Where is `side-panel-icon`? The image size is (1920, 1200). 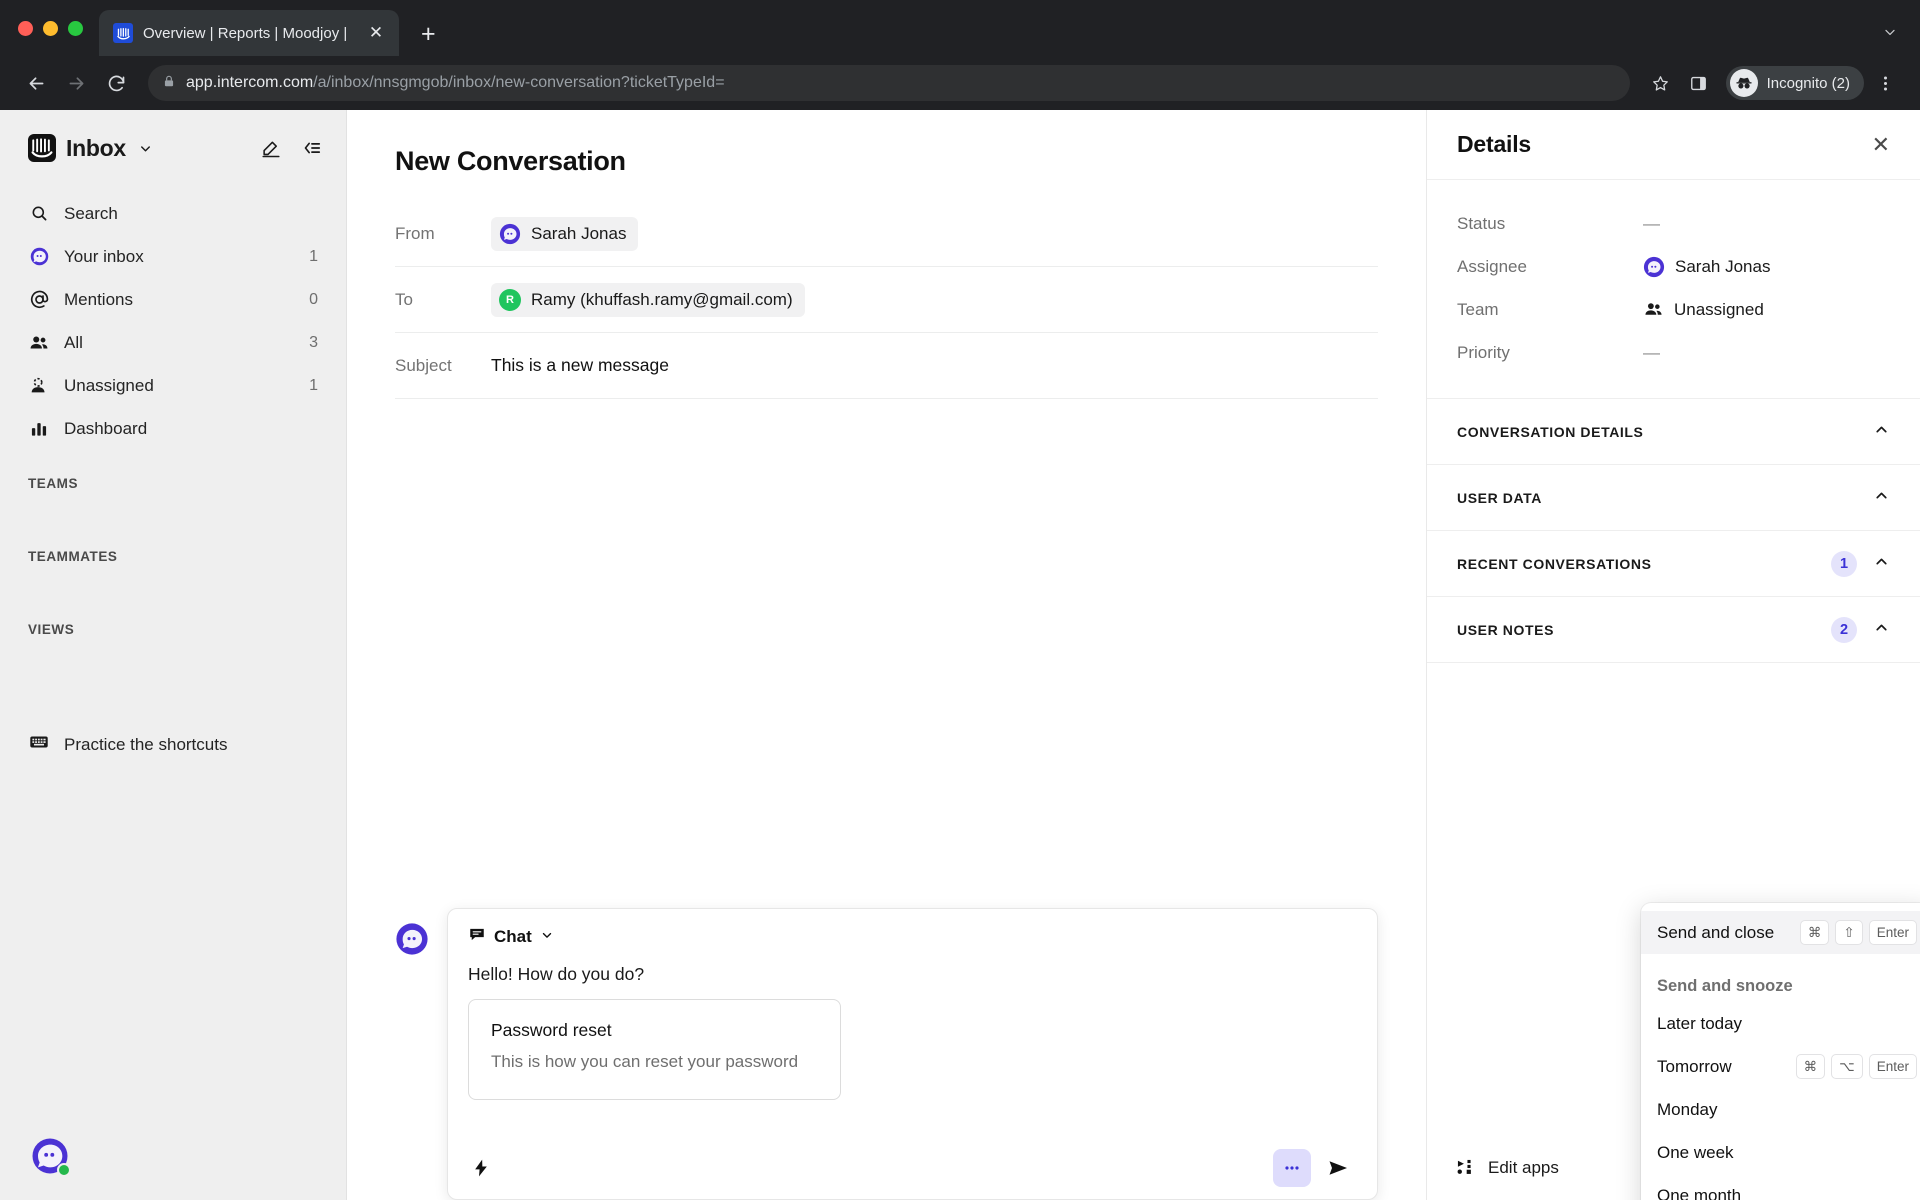
side-panel-icon is located at coordinates (1699, 83).